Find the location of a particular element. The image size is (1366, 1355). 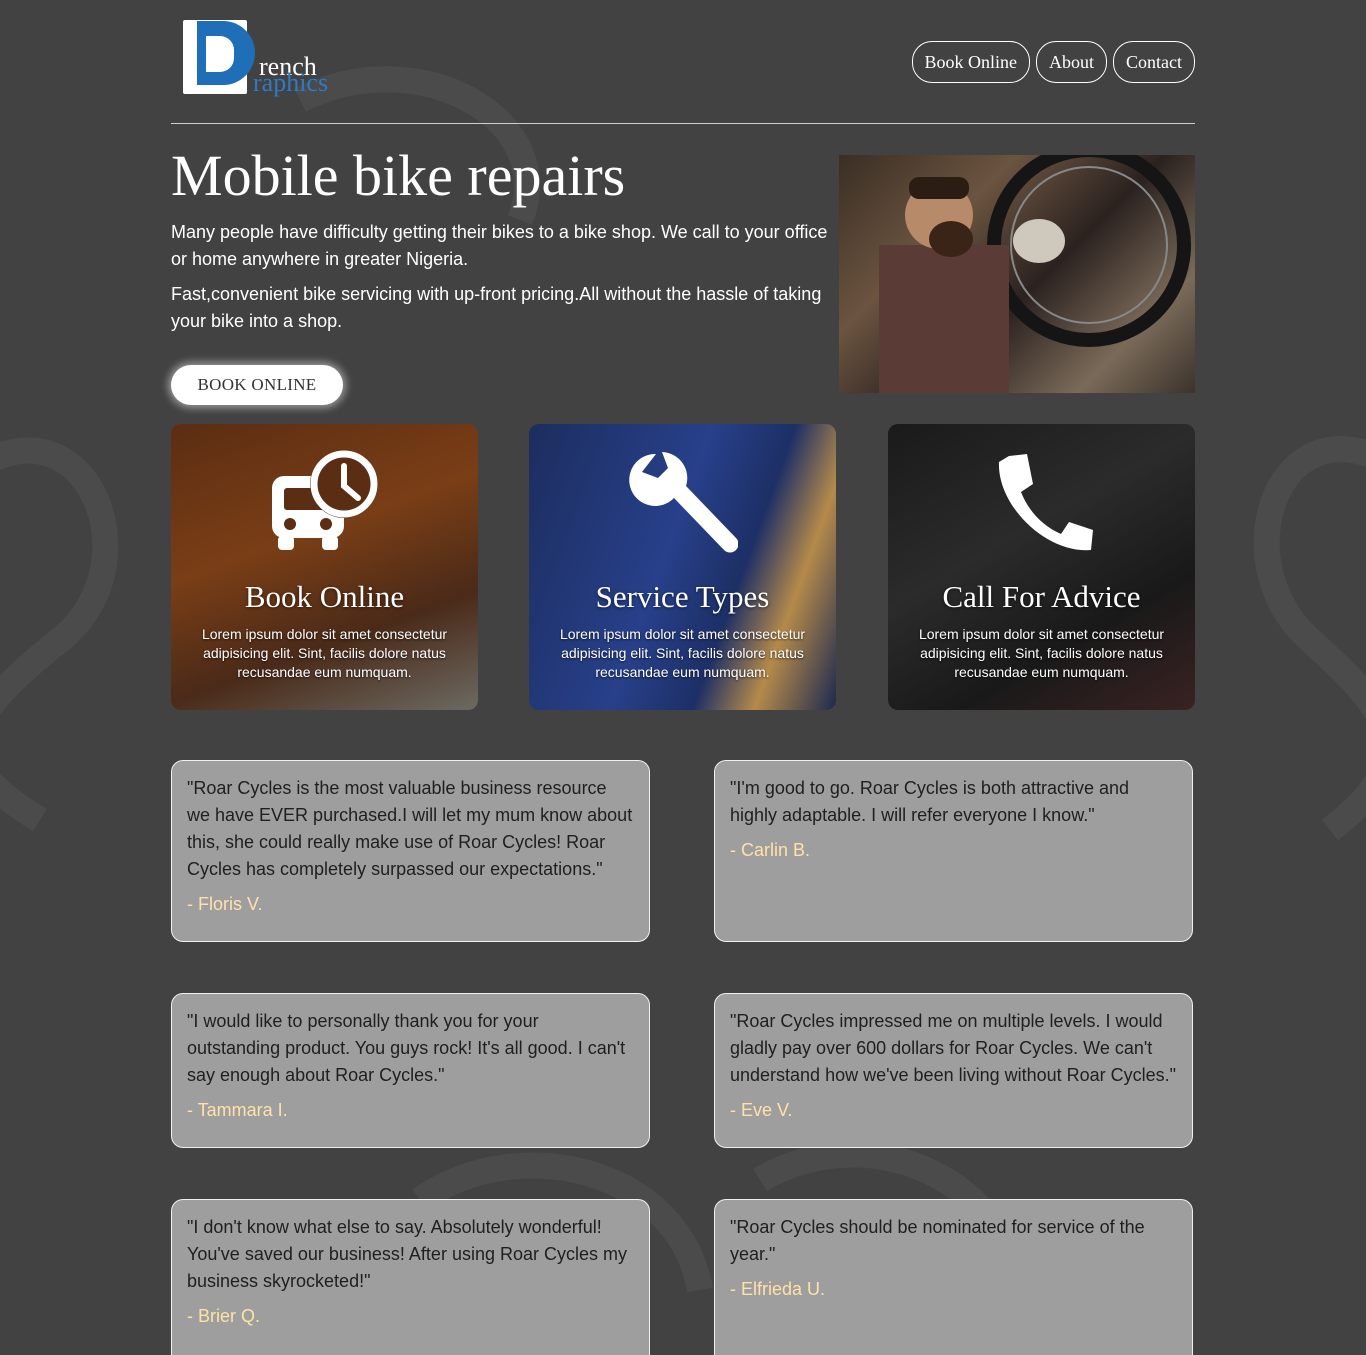

nav-book-online: Book Online is located at coordinates (970, 62).